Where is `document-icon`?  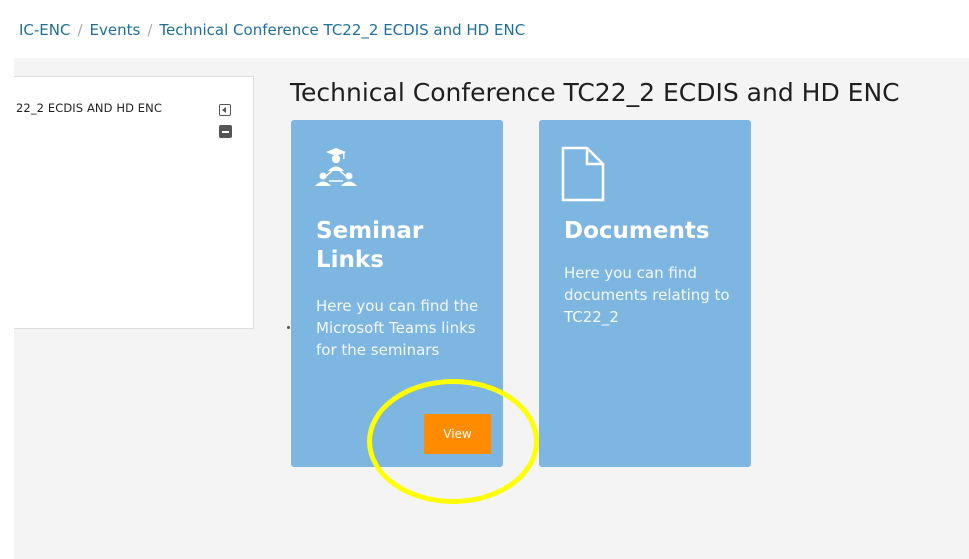
document-icon is located at coordinates (583, 176).